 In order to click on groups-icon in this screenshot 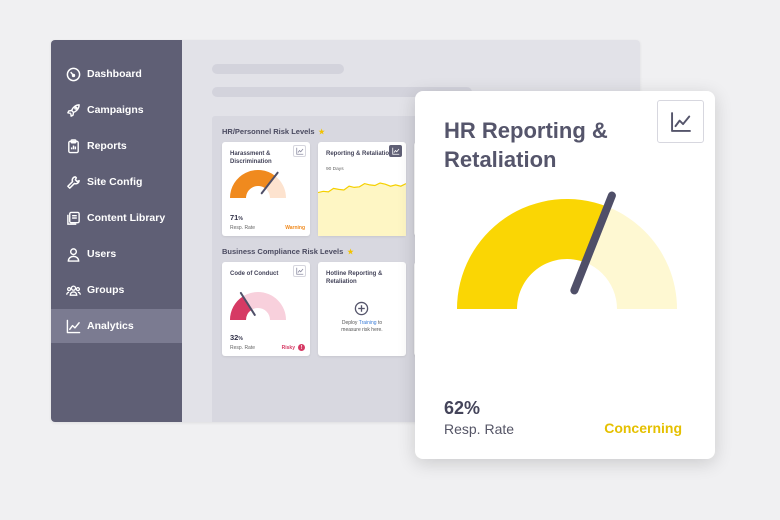, I will do `click(73, 290)`.